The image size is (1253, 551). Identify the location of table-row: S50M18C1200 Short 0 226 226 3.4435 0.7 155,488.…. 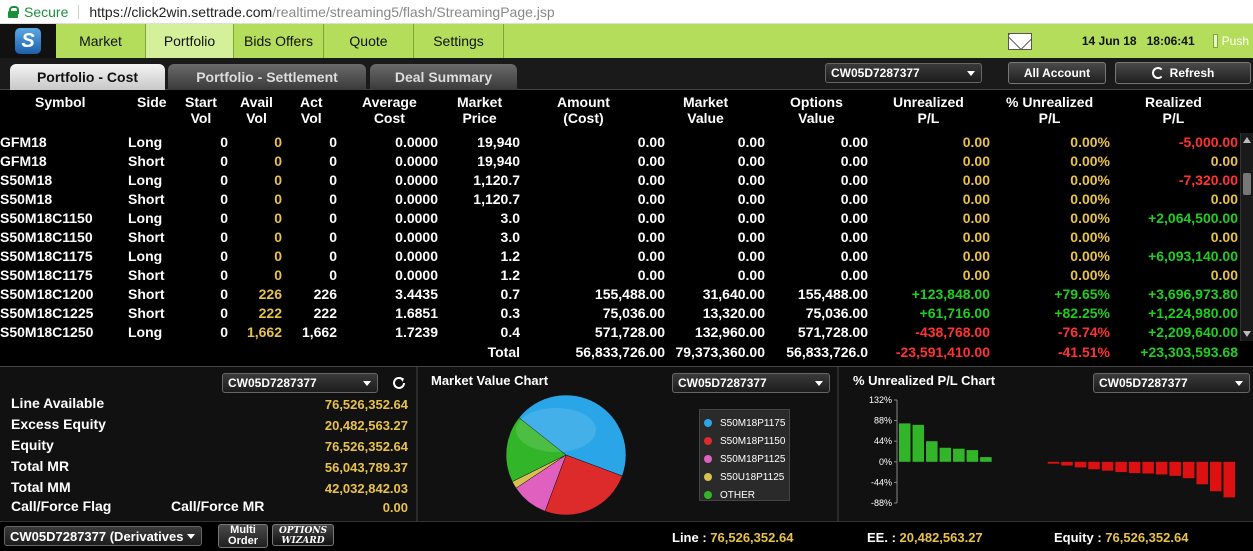
(620, 294).